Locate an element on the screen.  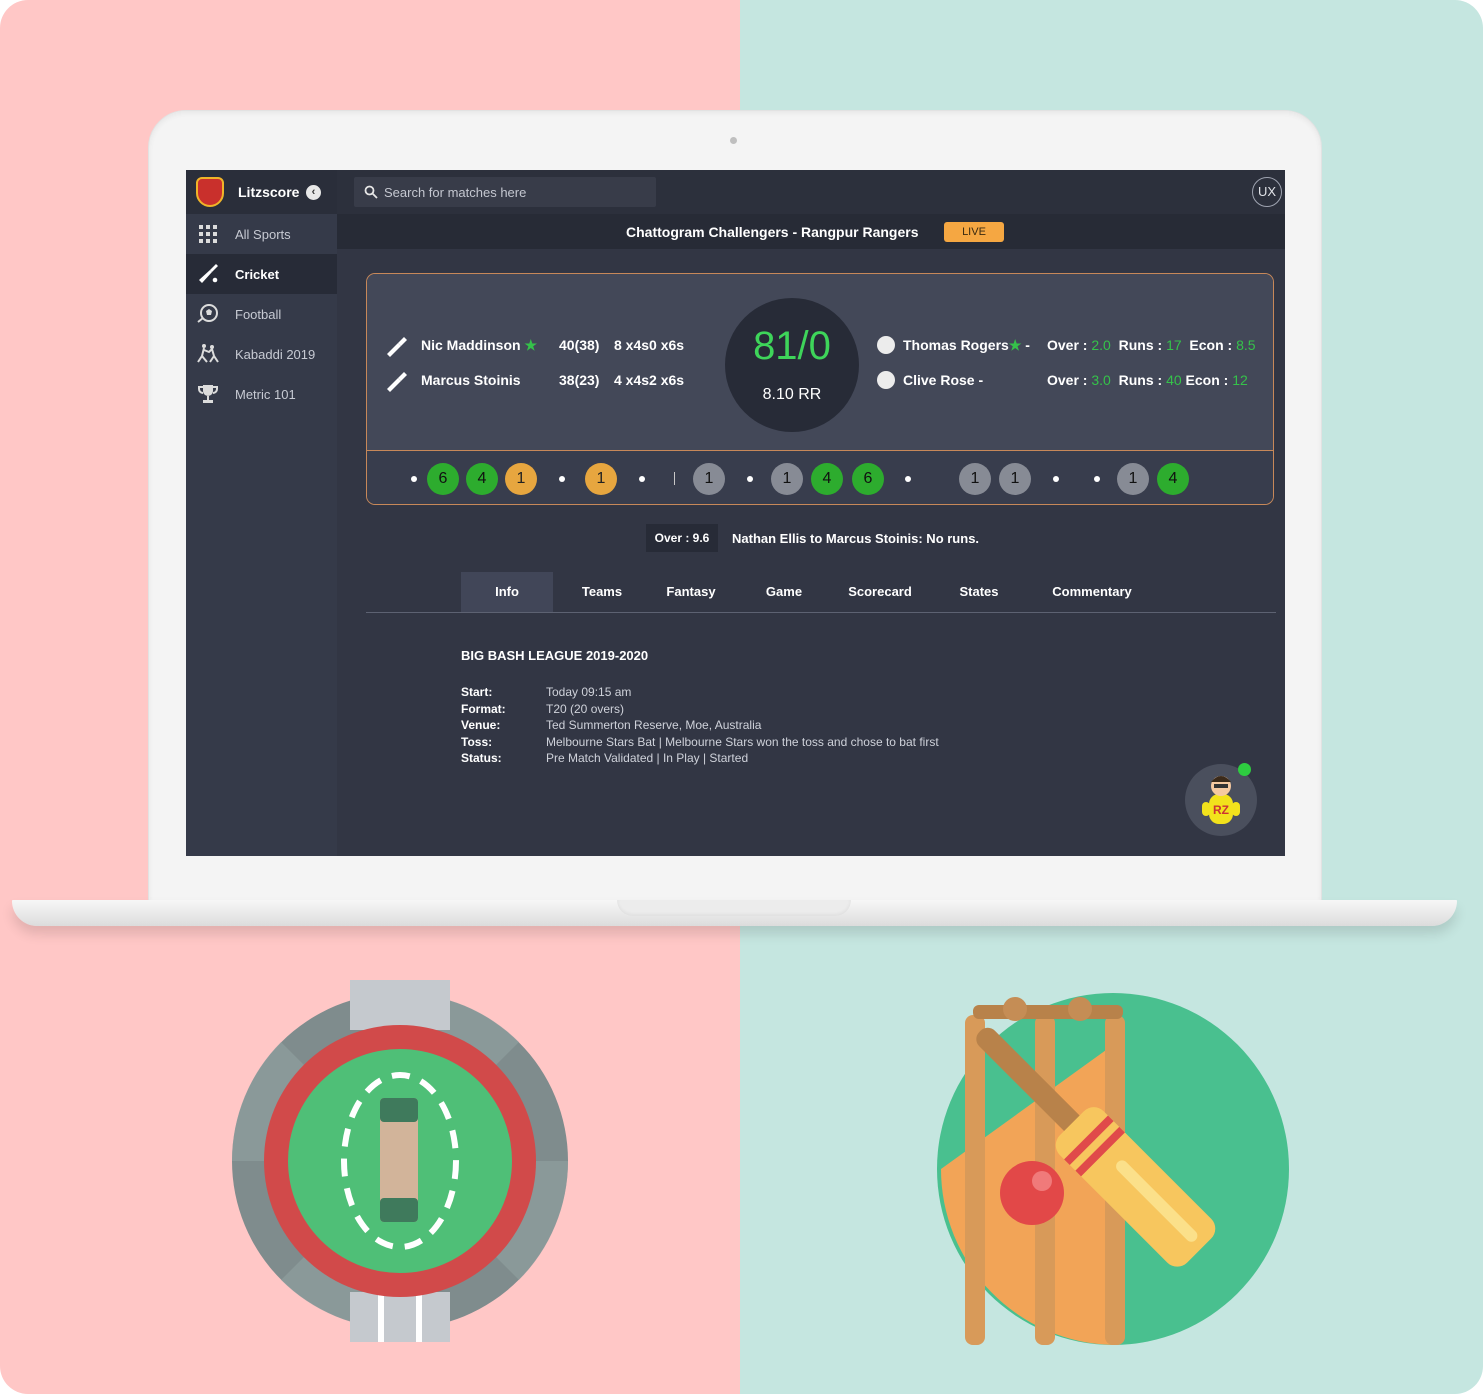
brand-name: Litzscore is located at coordinates (269, 192).